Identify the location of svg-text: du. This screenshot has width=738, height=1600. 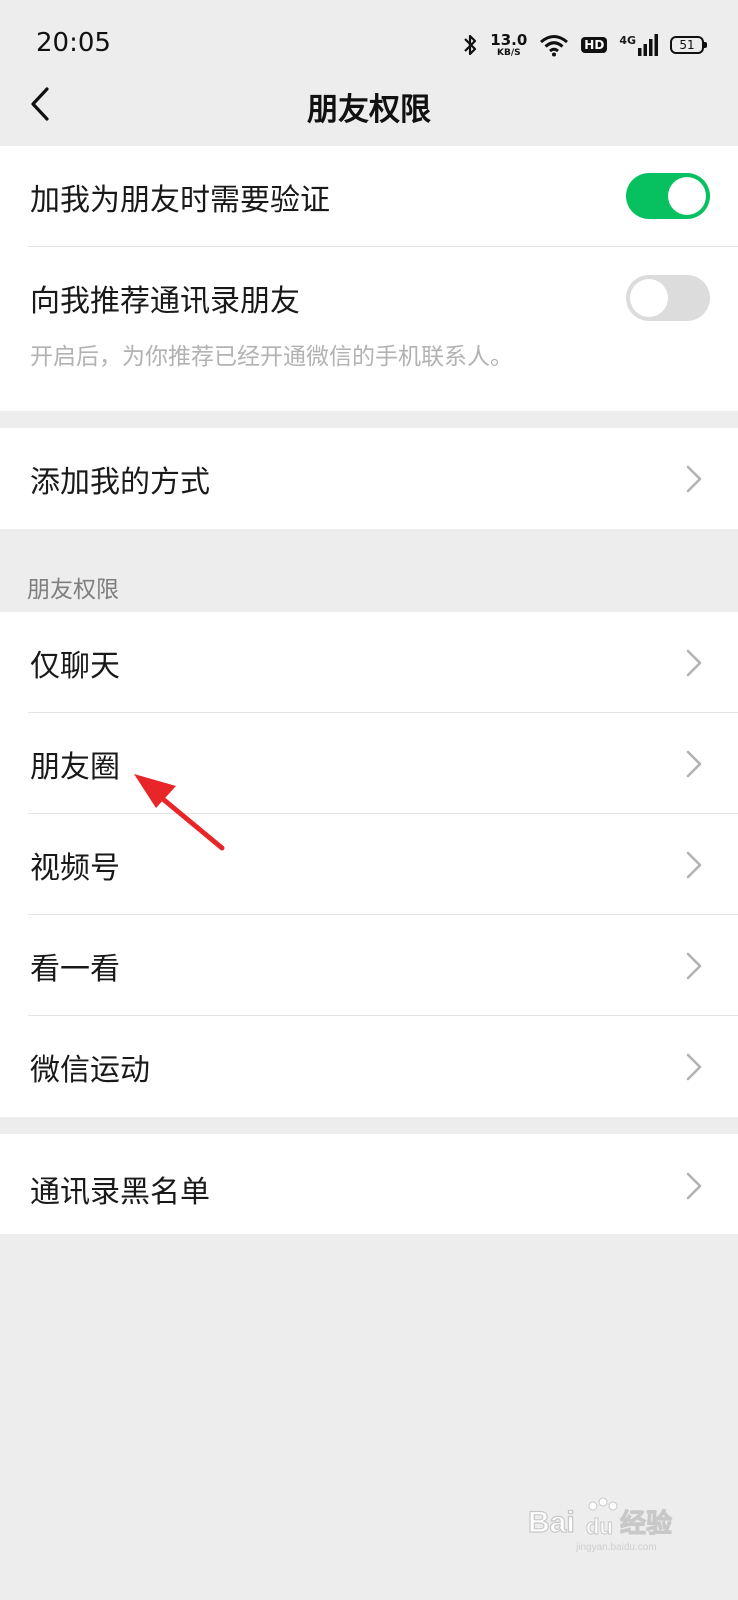
(599, 1526).